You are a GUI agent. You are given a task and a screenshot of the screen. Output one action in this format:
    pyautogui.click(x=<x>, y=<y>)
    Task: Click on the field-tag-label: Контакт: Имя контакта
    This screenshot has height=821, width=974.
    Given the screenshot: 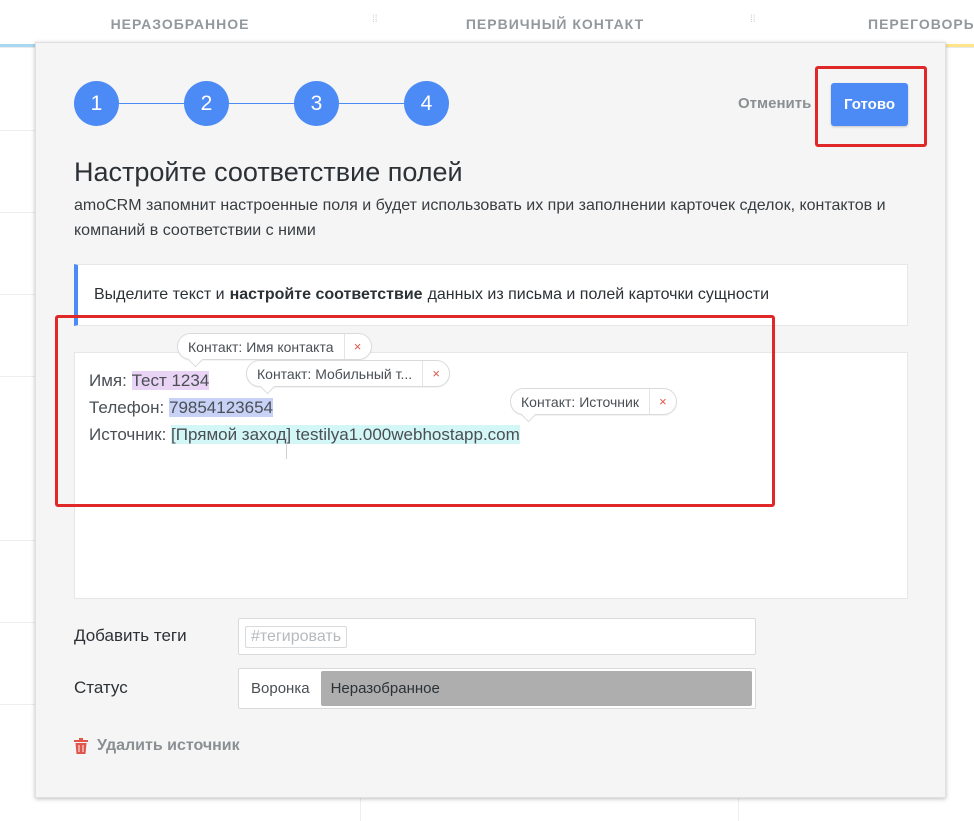 What is the action you would take?
    pyautogui.click(x=261, y=346)
    